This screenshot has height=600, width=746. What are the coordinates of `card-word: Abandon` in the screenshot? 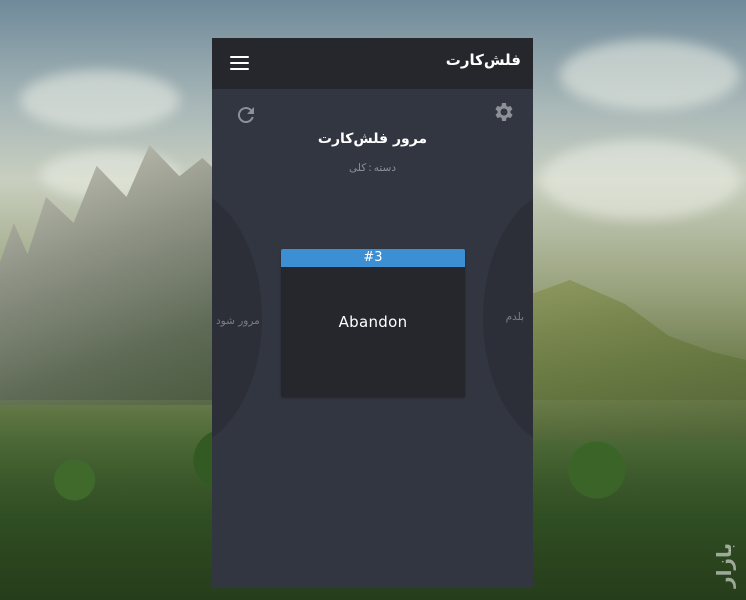 It's located at (373, 322).